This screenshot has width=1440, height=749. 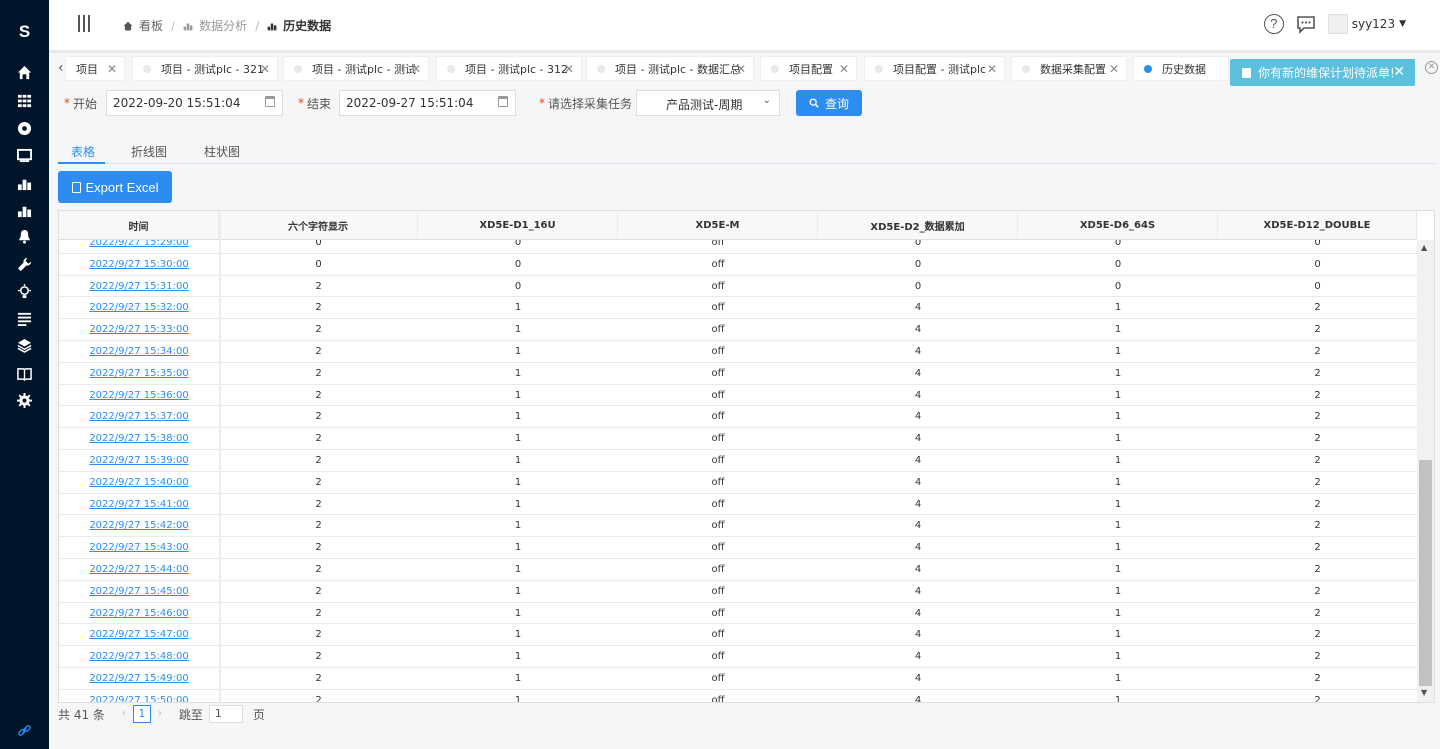 I want to click on scroll-up-icon: ▲, so click(x=1424, y=247).